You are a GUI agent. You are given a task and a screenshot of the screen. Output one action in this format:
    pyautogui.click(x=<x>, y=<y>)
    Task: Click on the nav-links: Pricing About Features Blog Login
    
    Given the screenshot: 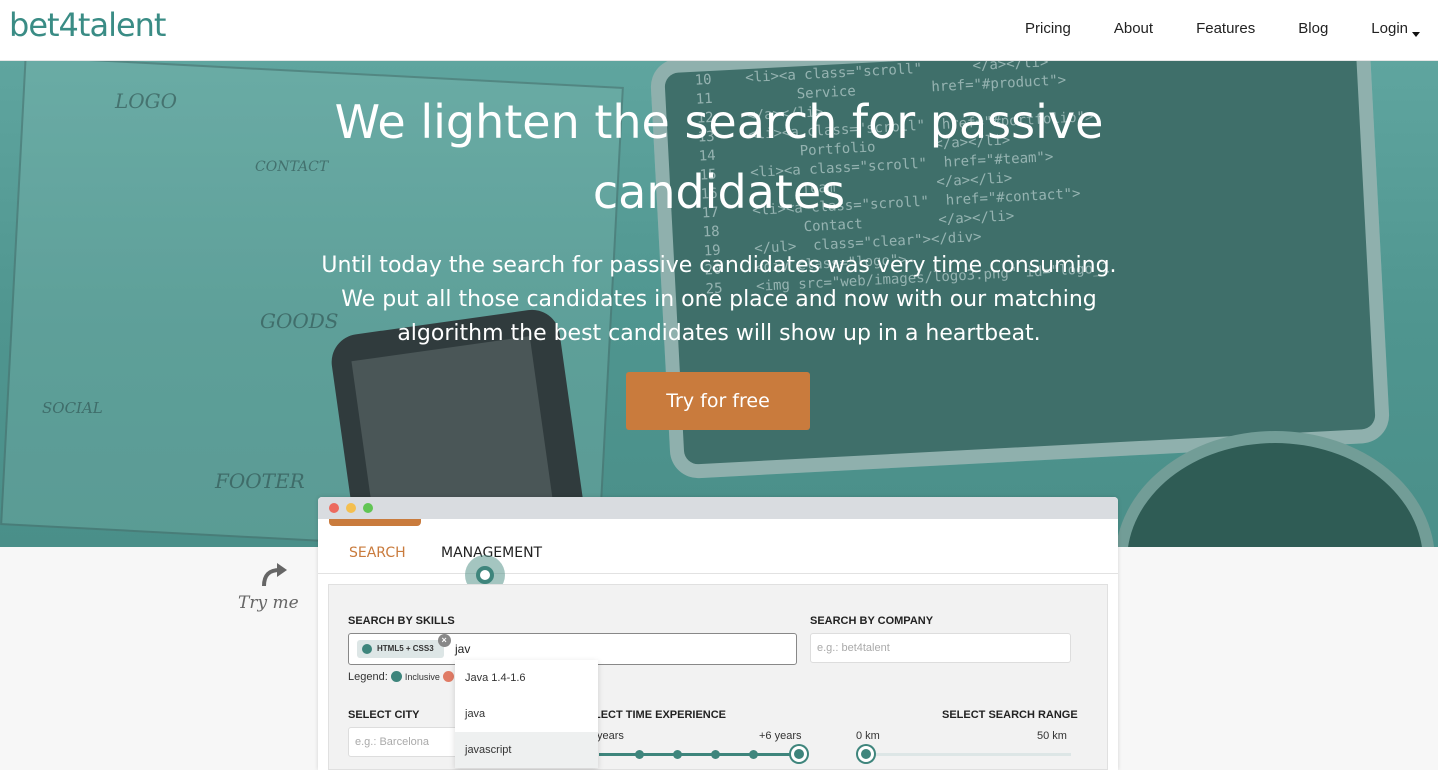 What is the action you would take?
    pyautogui.click(x=1201, y=28)
    